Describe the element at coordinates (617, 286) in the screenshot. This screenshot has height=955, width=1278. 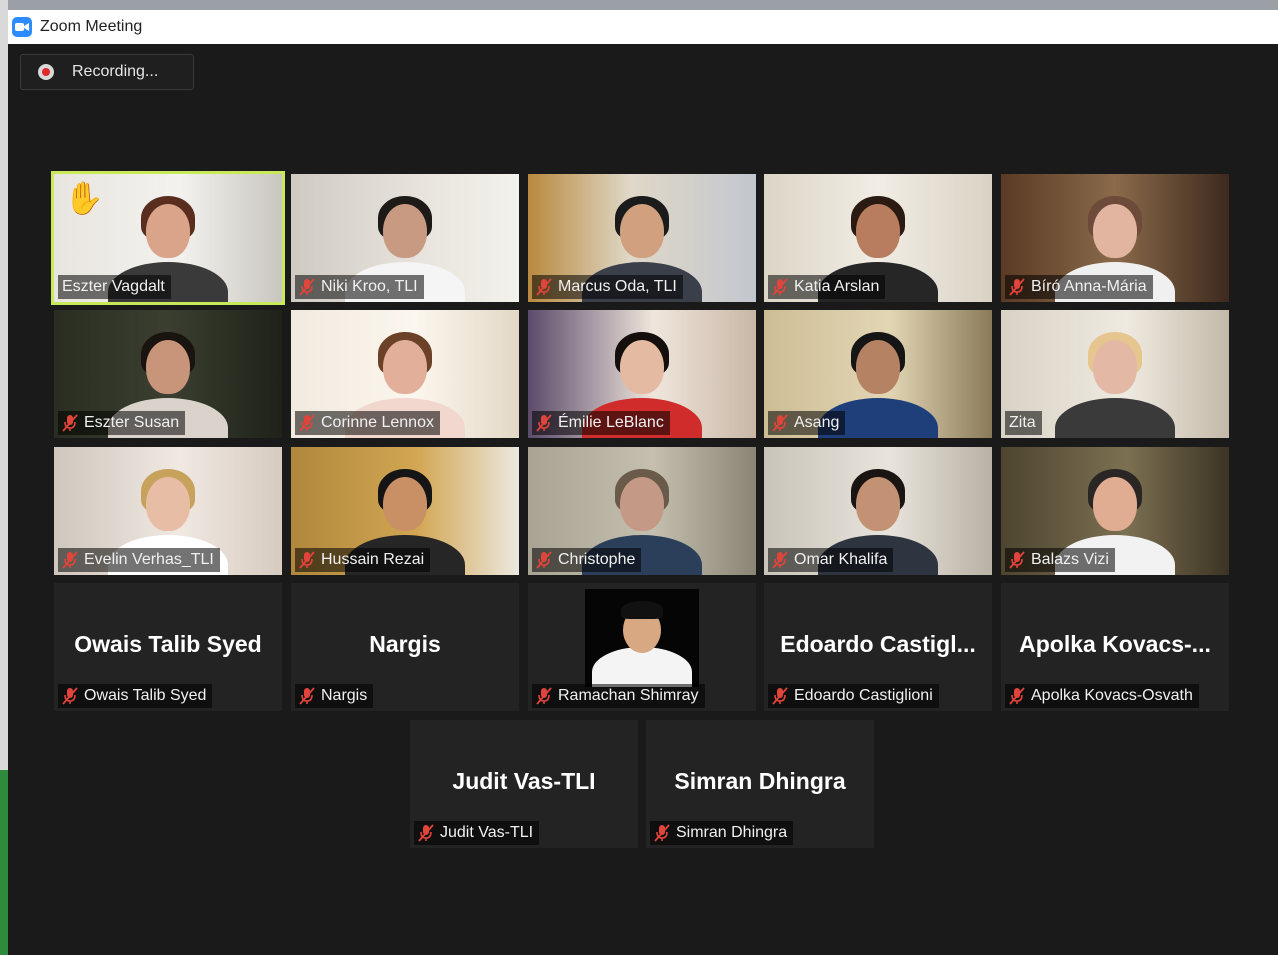
I see `participant-name: Marcus Oda, TLI` at that location.